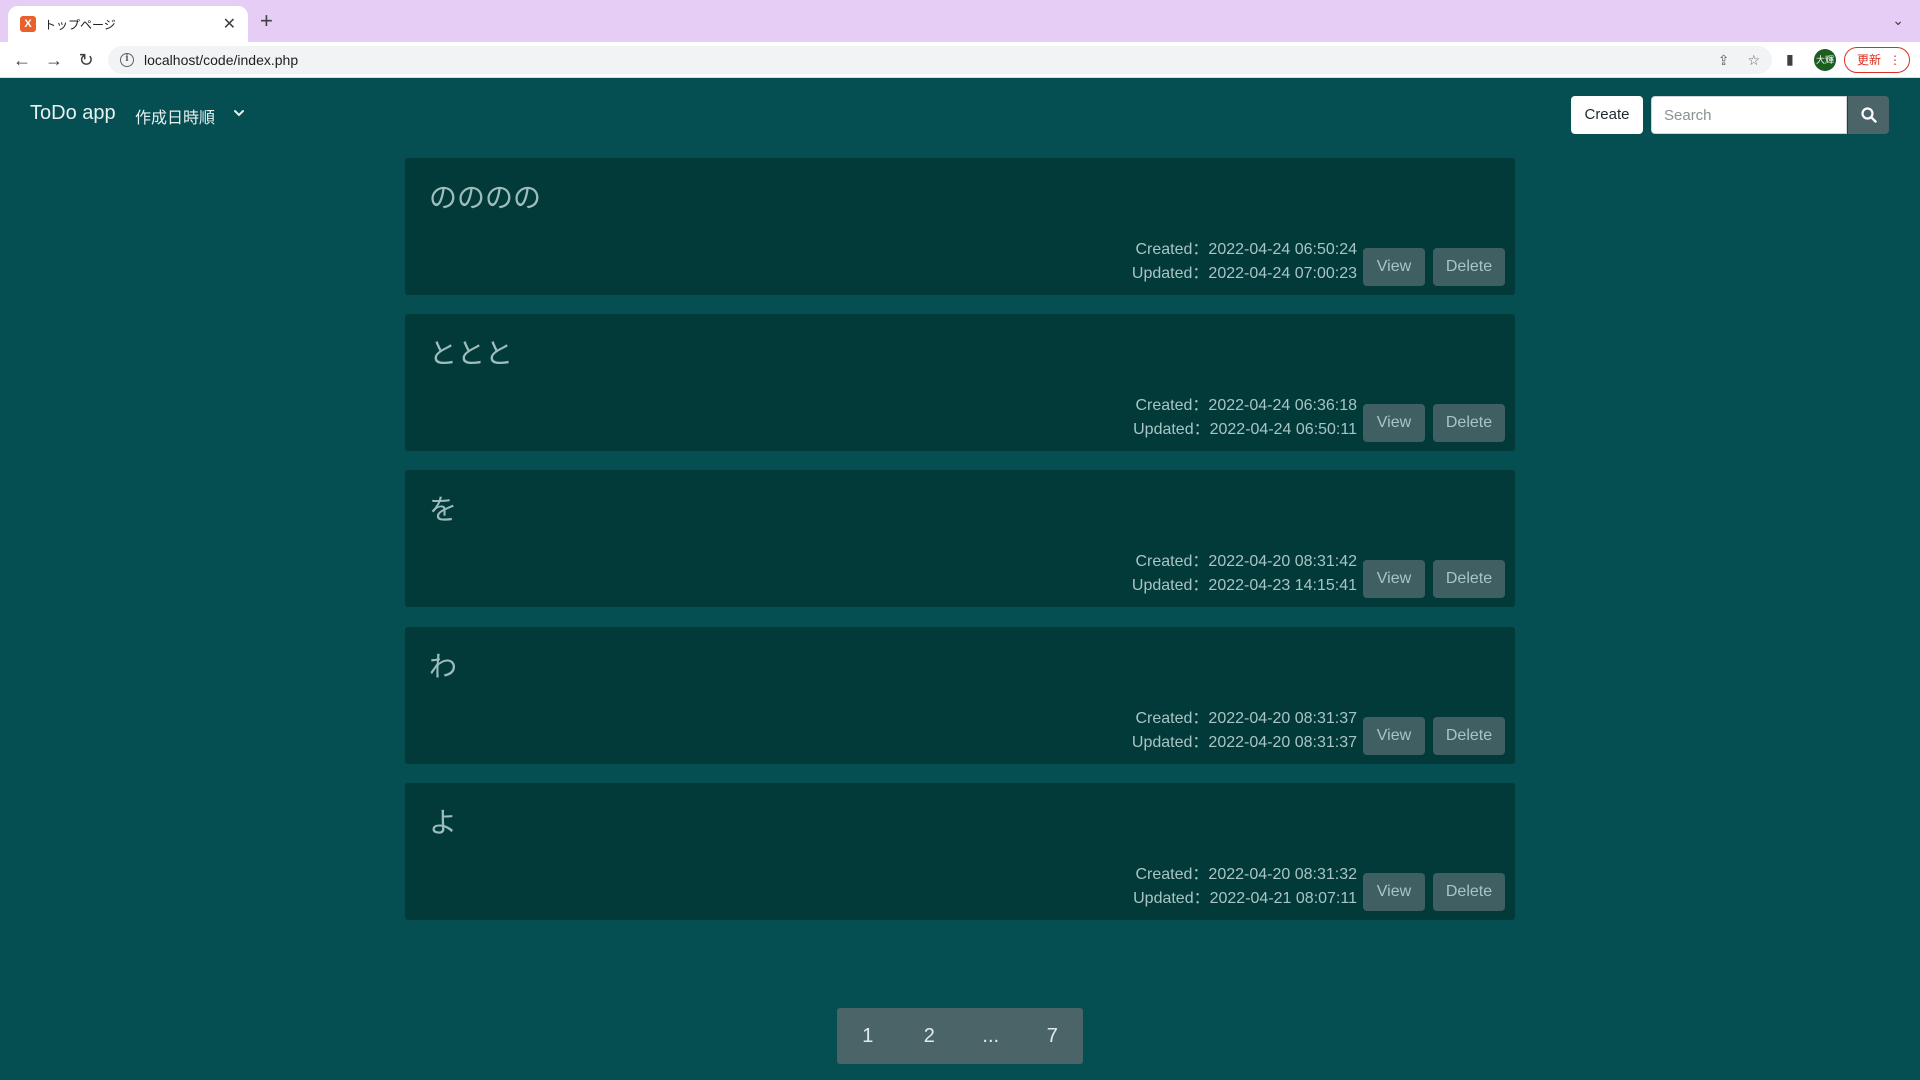 The width and height of the screenshot is (1920, 1080). I want to click on chevron-down-icon, so click(239, 113).